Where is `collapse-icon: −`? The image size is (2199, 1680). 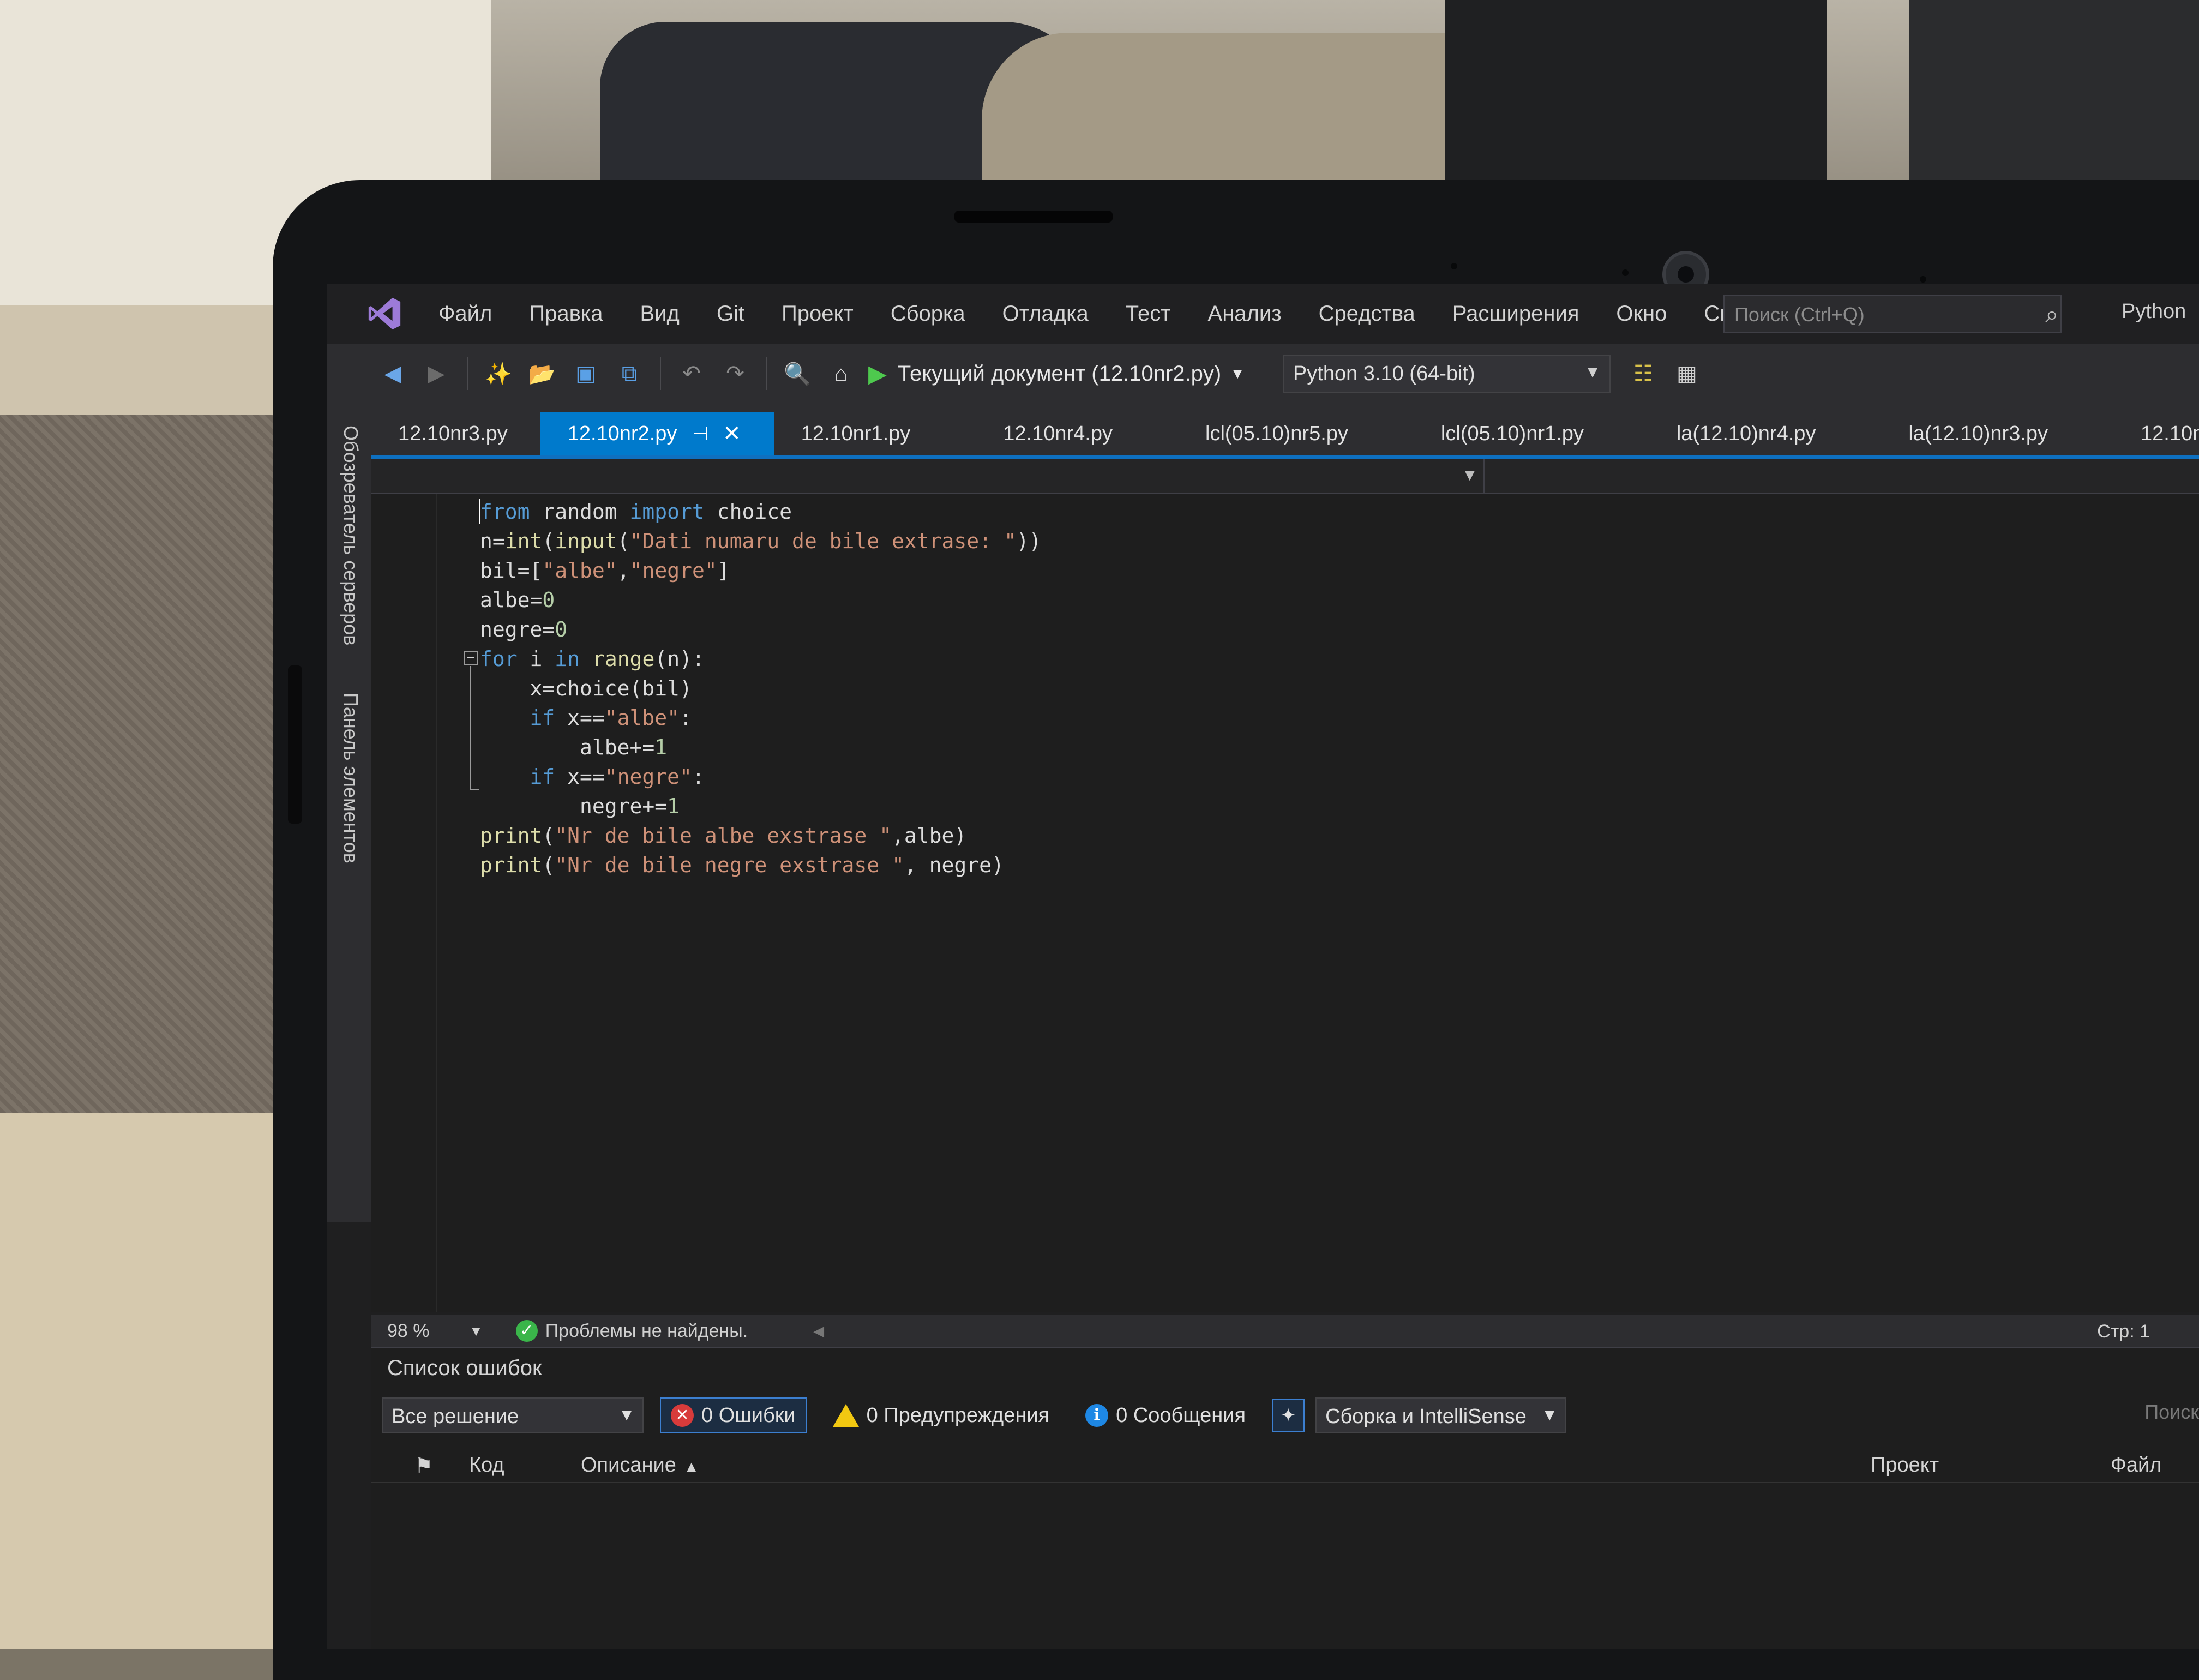
collapse-icon: − is located at coordinates (471, 658).